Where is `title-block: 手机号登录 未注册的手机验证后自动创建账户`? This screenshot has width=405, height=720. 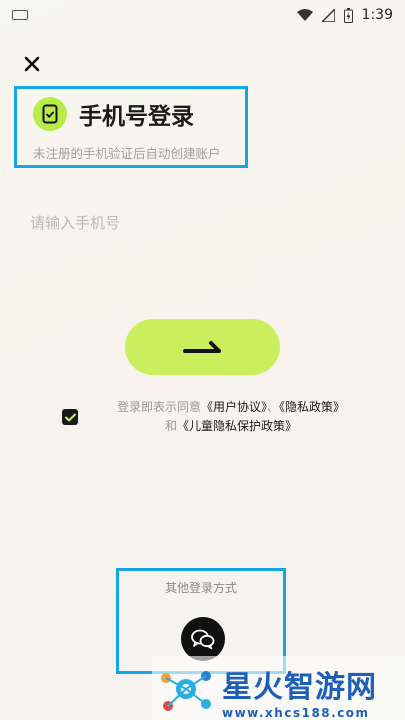
title-block: 手机号登录 未注册的手机验证后自动创建账户 is located at coordinates (131, 127).